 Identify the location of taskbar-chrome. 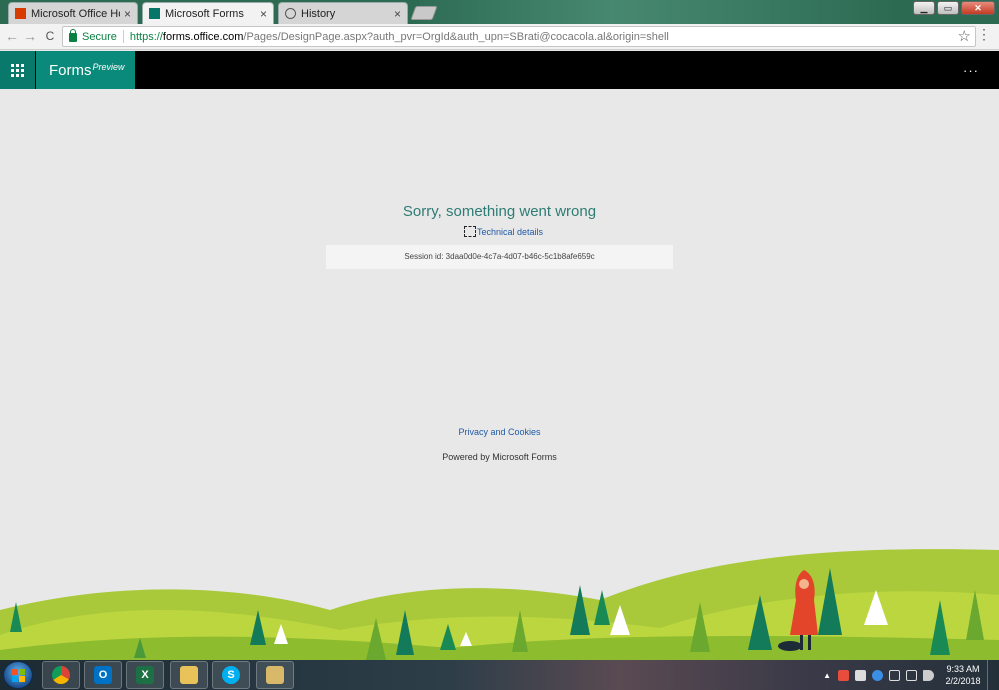
(61, 675).